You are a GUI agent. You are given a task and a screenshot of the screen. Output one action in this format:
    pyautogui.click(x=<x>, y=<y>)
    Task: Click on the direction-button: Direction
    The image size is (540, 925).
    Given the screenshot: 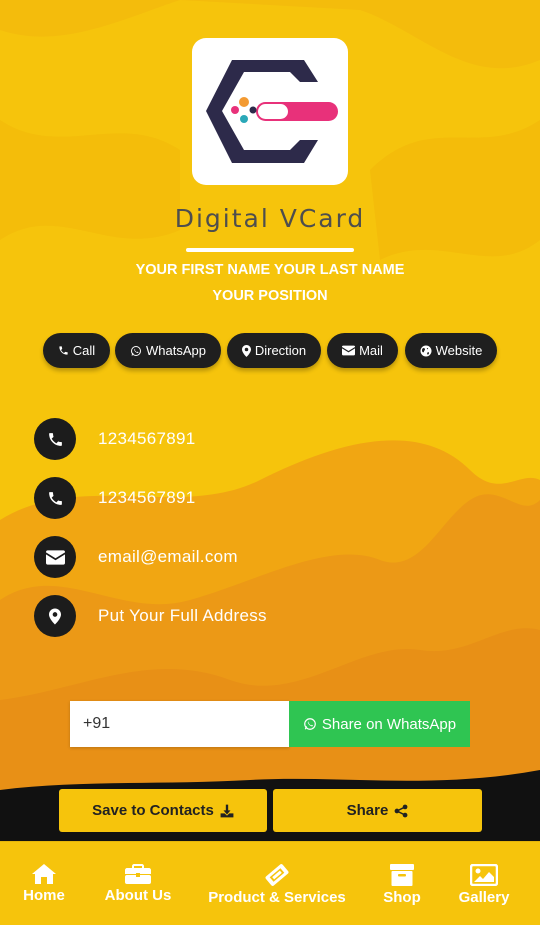 What is the action you would take?
    pyautogui.click(x=274, y=350)
    